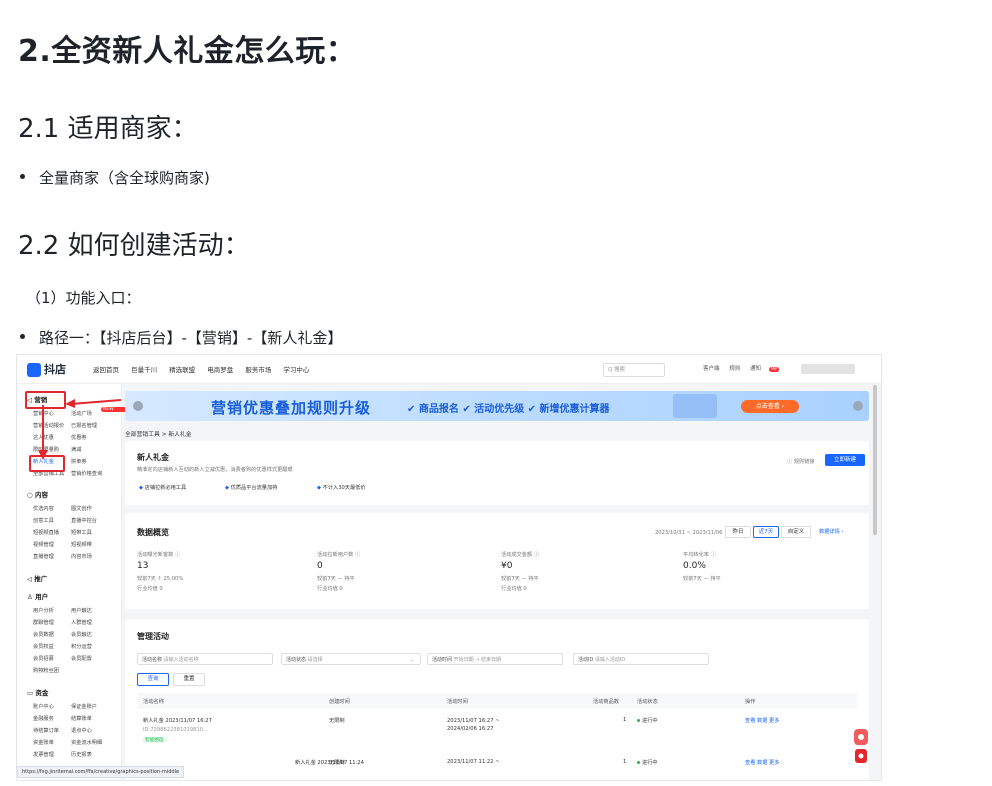 This screenshot has width=992, height=786. Describe the element at coordinates (254, 488) in the screenshot. I see `feature-label: 优质品平台流量加持` at that location.